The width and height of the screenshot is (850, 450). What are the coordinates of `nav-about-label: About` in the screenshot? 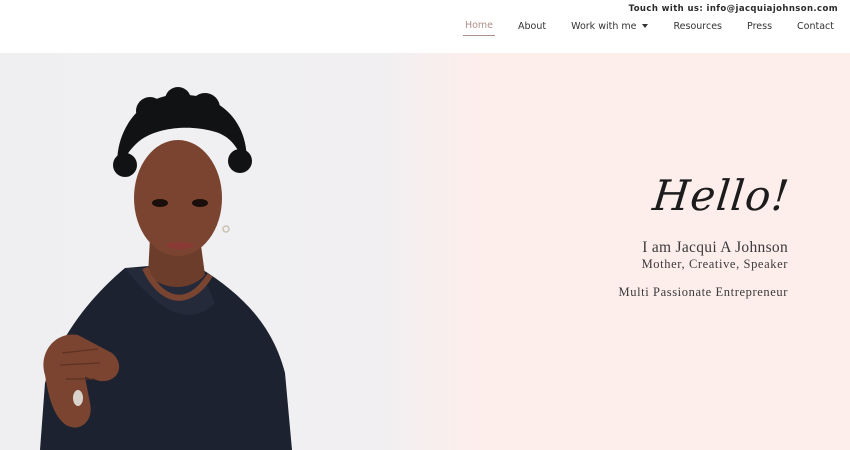 It's located at (532, 26).